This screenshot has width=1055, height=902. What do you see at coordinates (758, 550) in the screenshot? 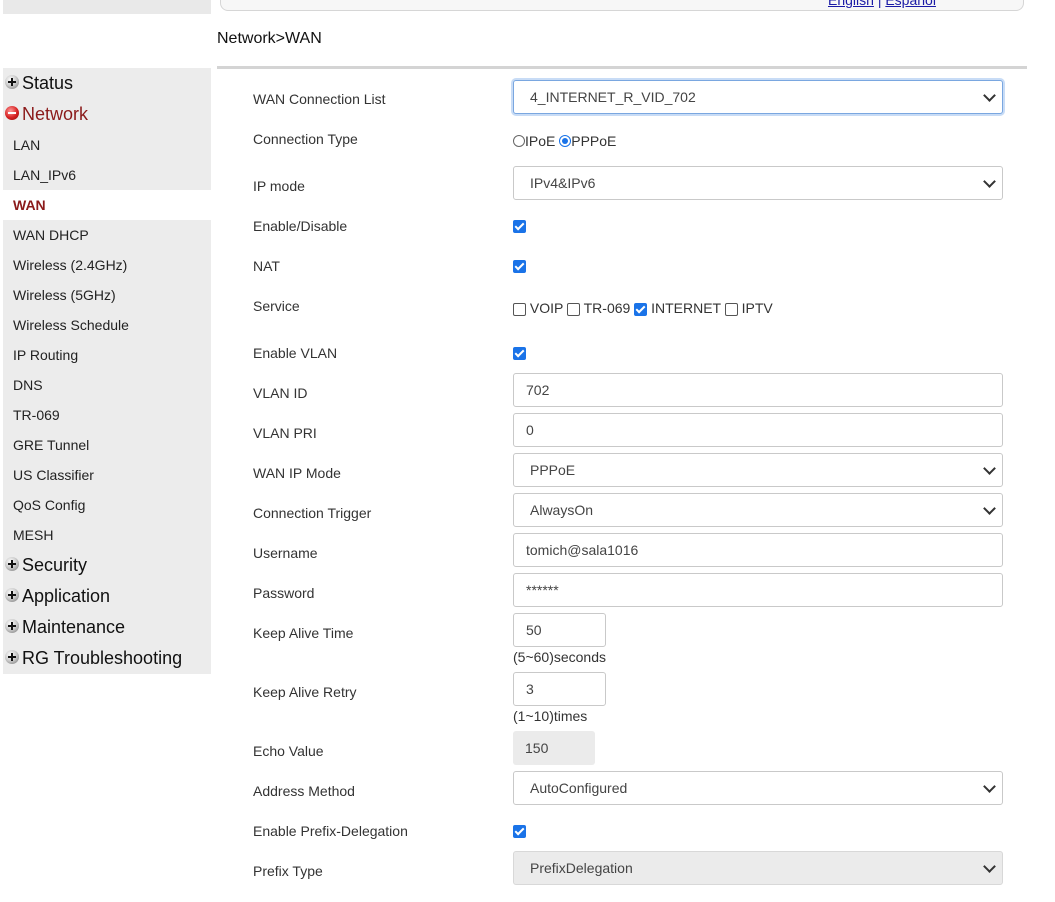
I see `username-input: tomich@sala1016` at bounding box center [758, 550].